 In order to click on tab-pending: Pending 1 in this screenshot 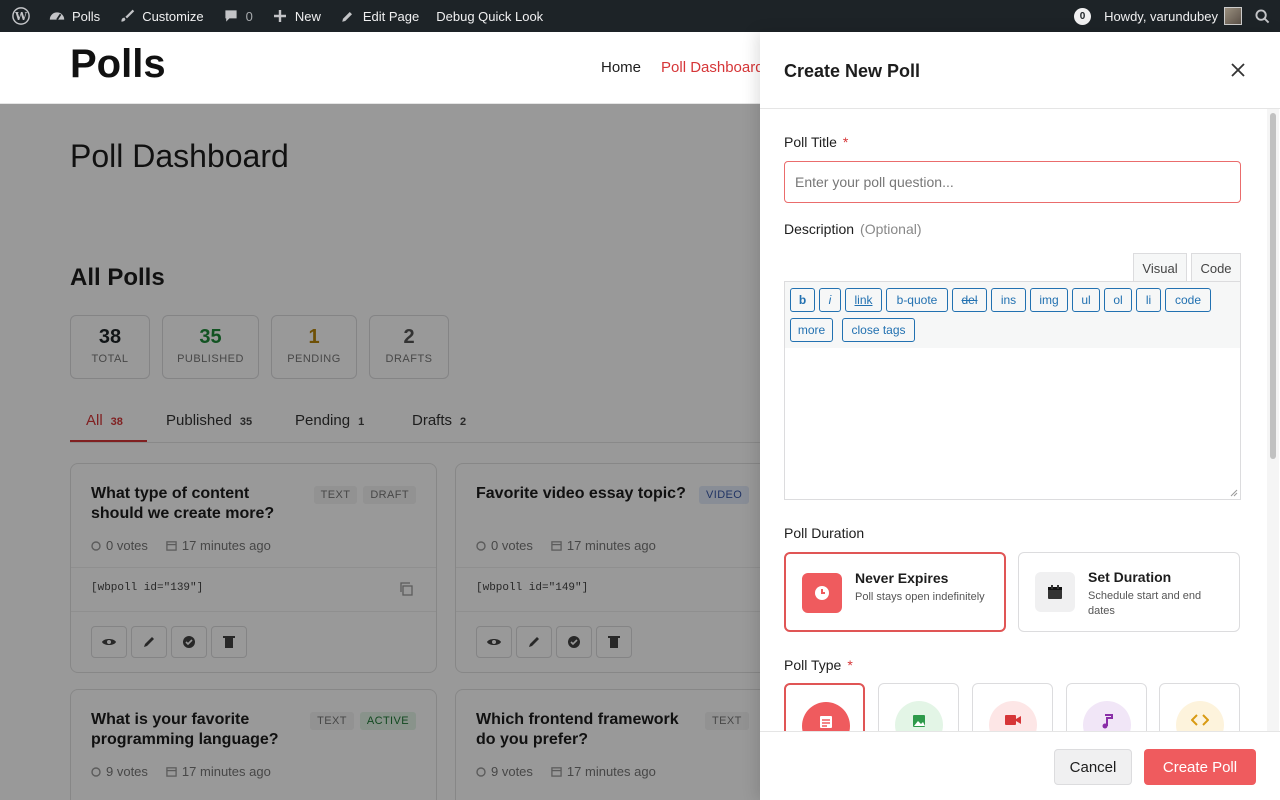, I will do `click(329, 420)`.